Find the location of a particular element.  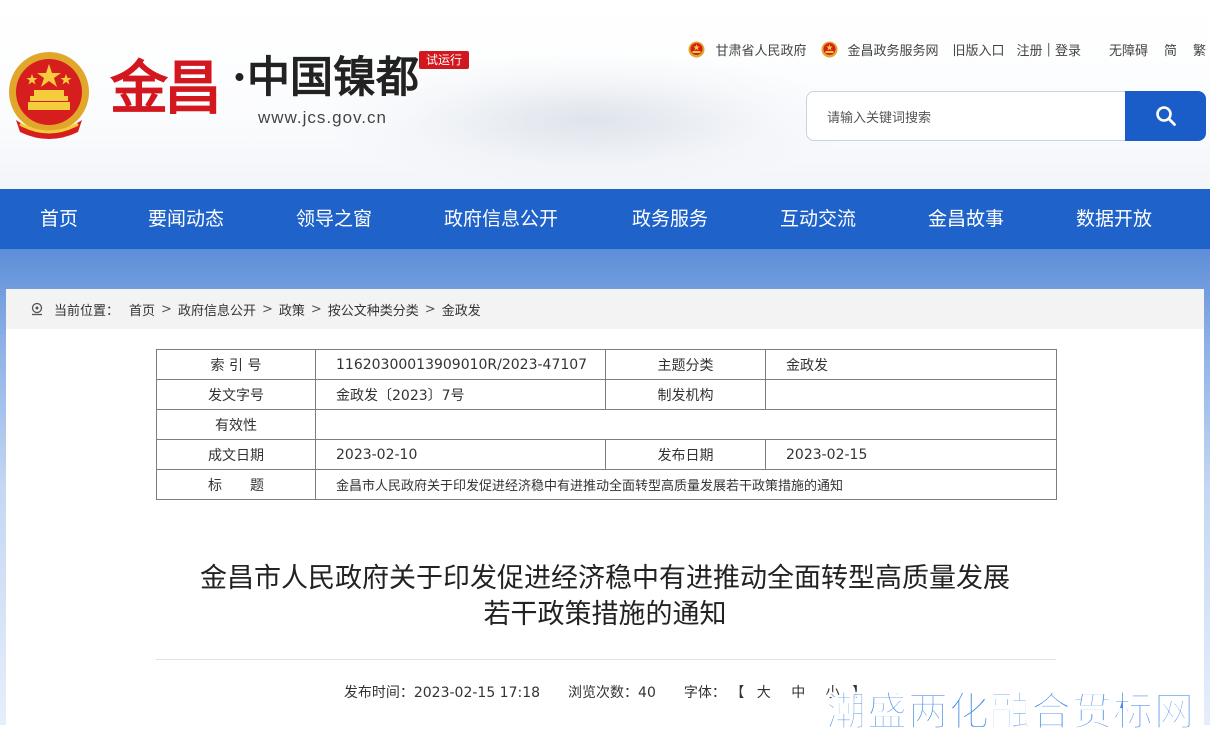

search-icon is located at coordinates (1165, 116).